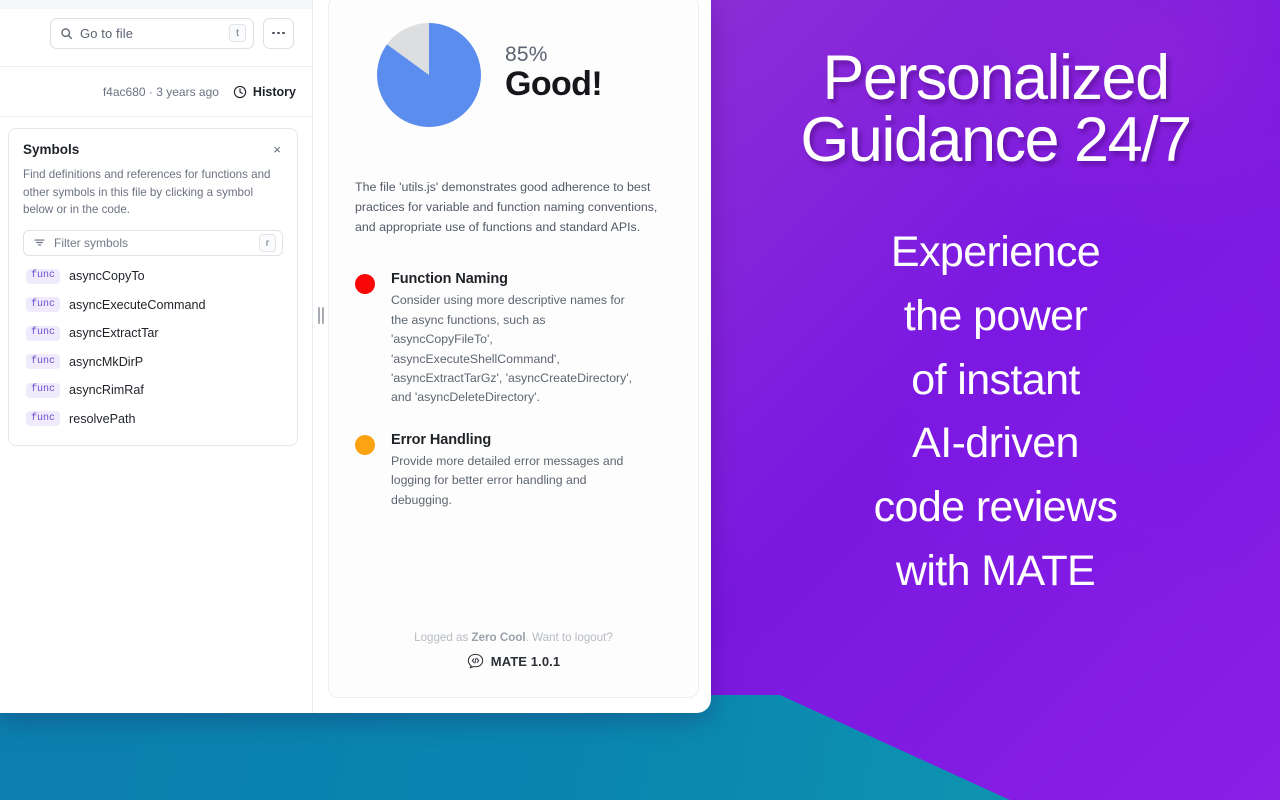  I want to click on mate-brand: MATE 1.0.1, so click(513, 661).